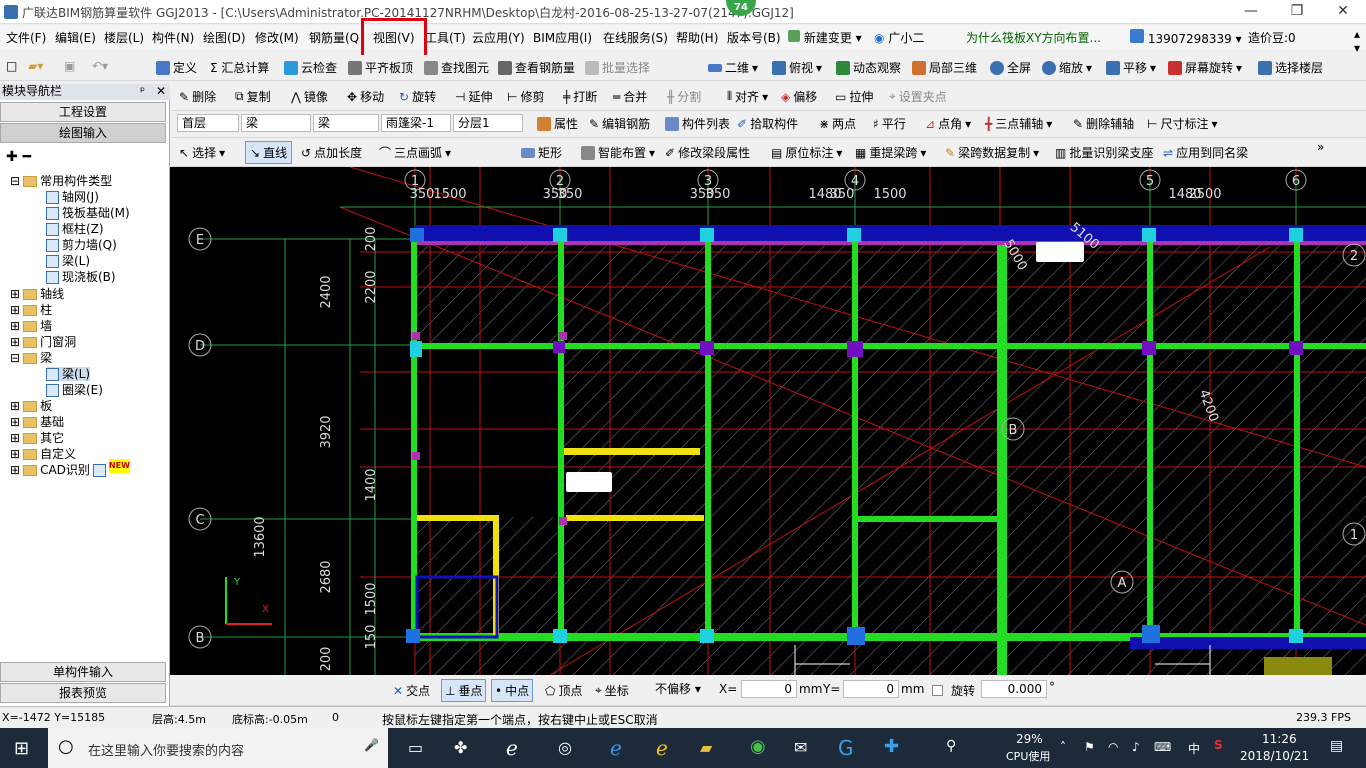 The image size is (1366, 768). What do you see at coordinates (334, 37) in the screenshot?
I see `menu-rebar-qty: 钢筋量(Q)` at bounding box center [334, 37].